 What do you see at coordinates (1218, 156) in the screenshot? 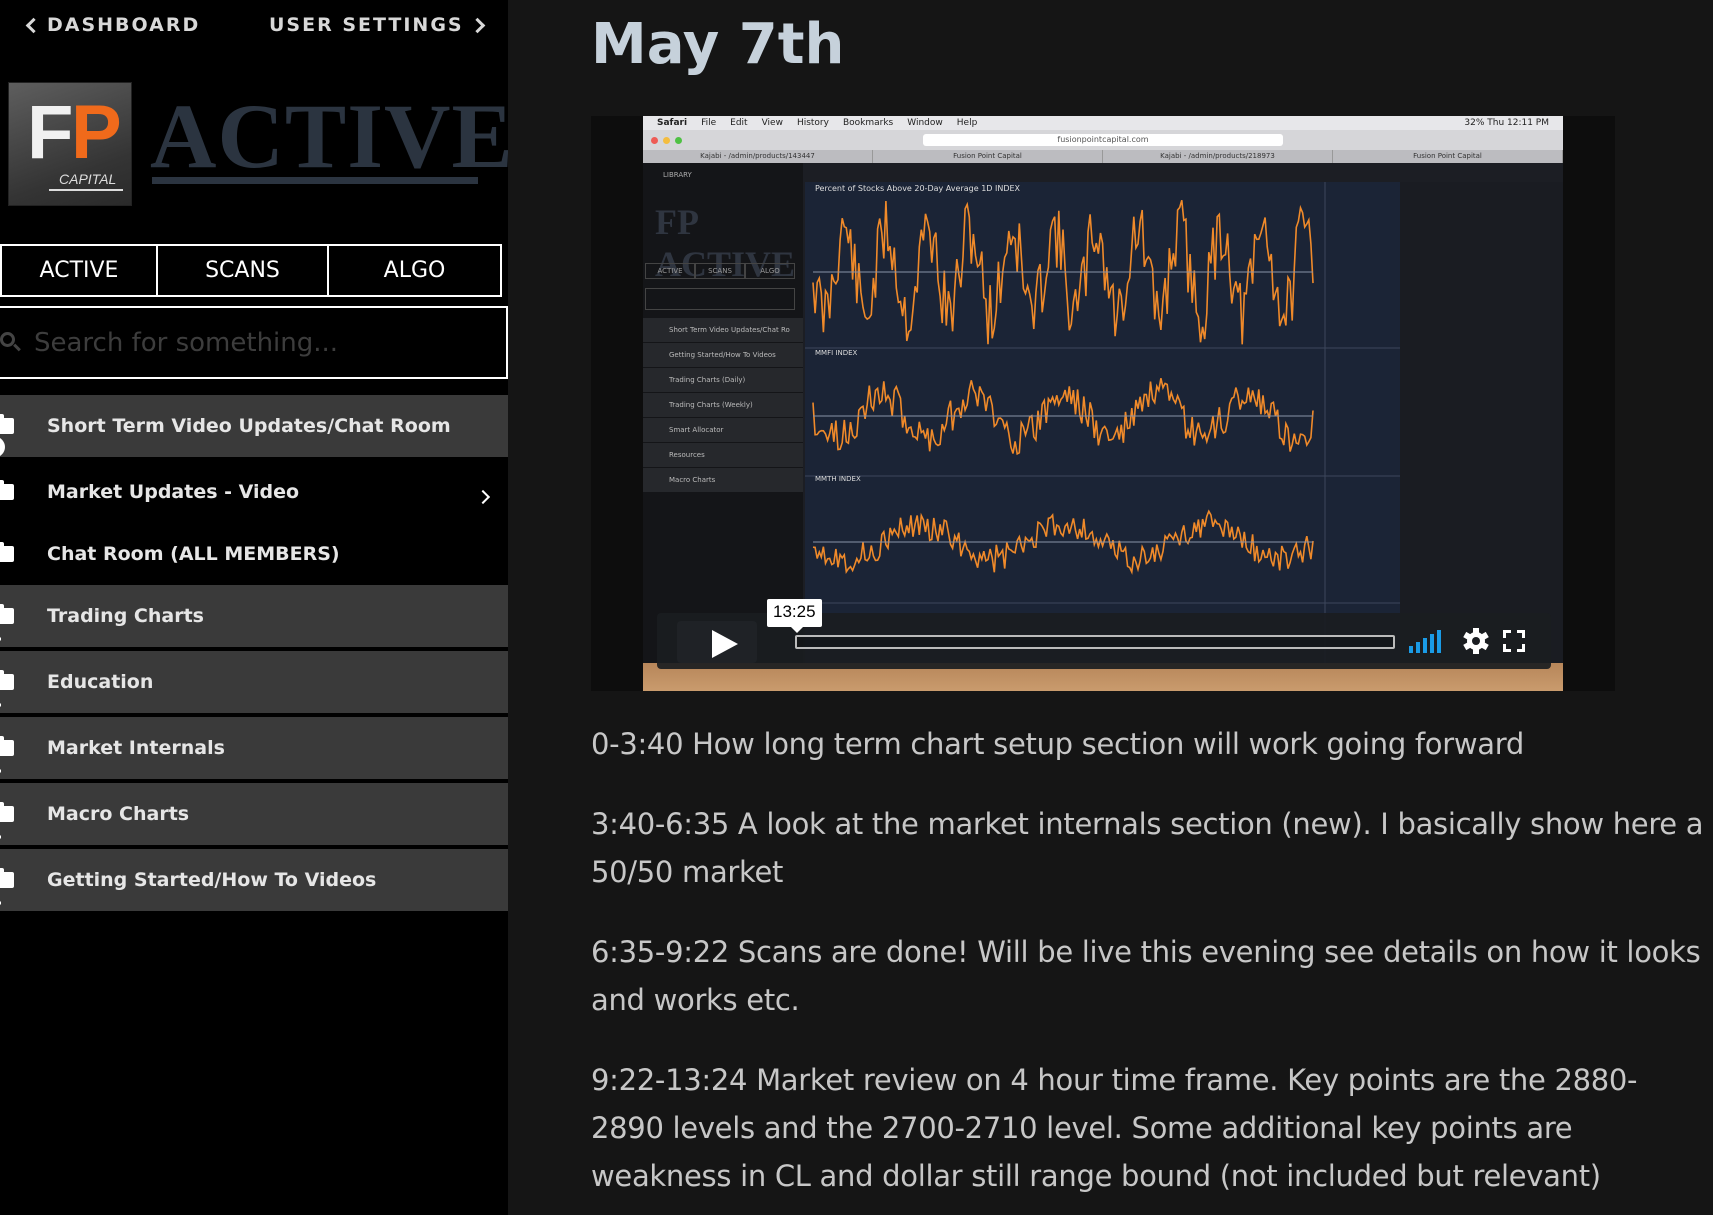
I see `browser-tab: Kajabi - /admin/products/218973` at bounding box center [1218, 156].